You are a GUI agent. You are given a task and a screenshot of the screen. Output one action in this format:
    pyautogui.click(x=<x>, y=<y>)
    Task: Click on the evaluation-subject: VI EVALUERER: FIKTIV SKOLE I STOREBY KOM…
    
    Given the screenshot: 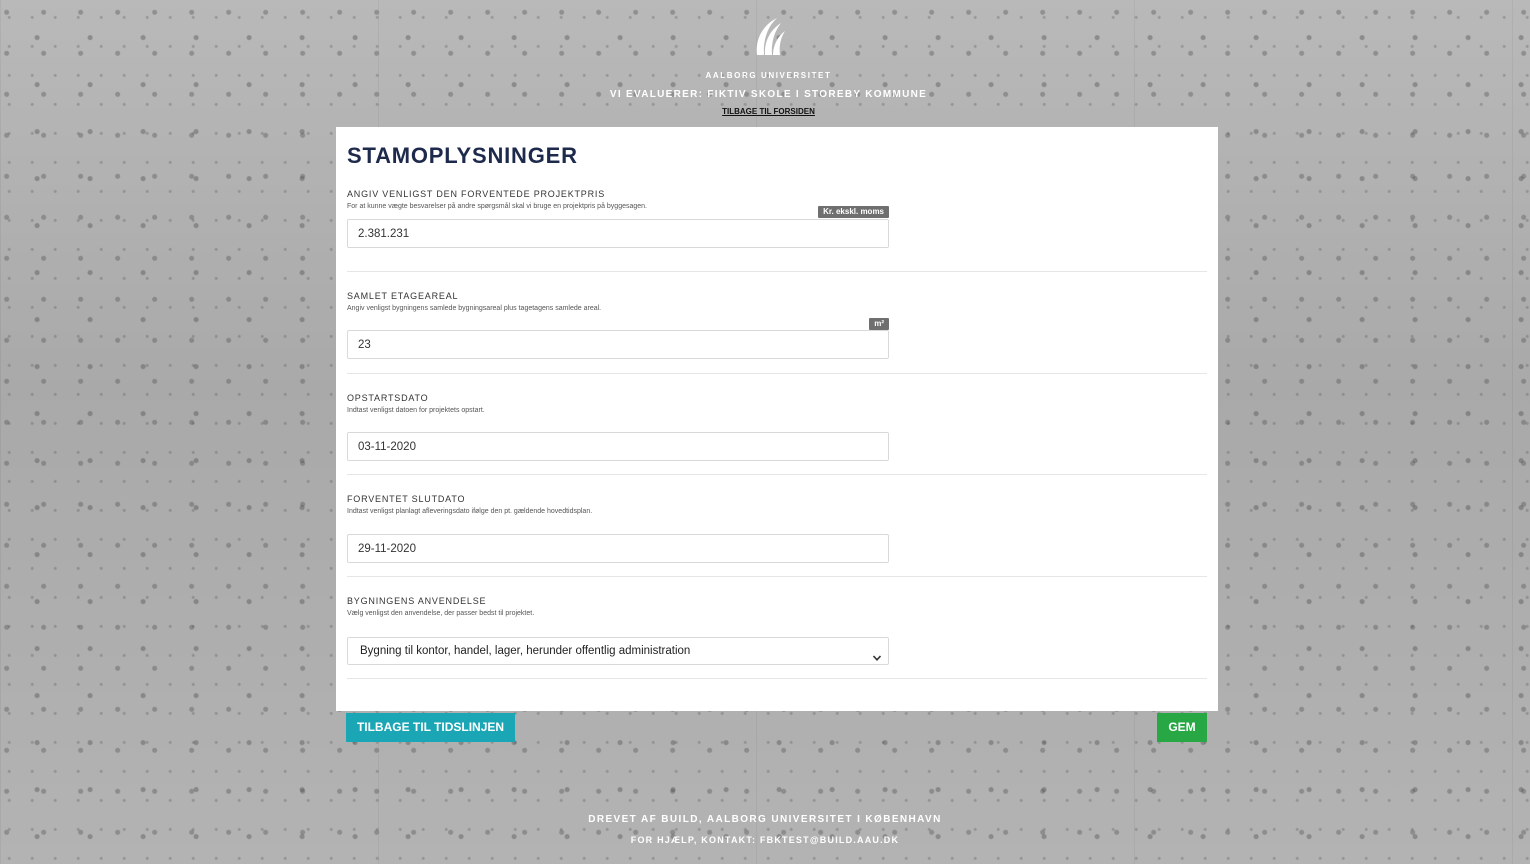 What is the action you would take?
    pyautogui.click(x=768, y=94)
    